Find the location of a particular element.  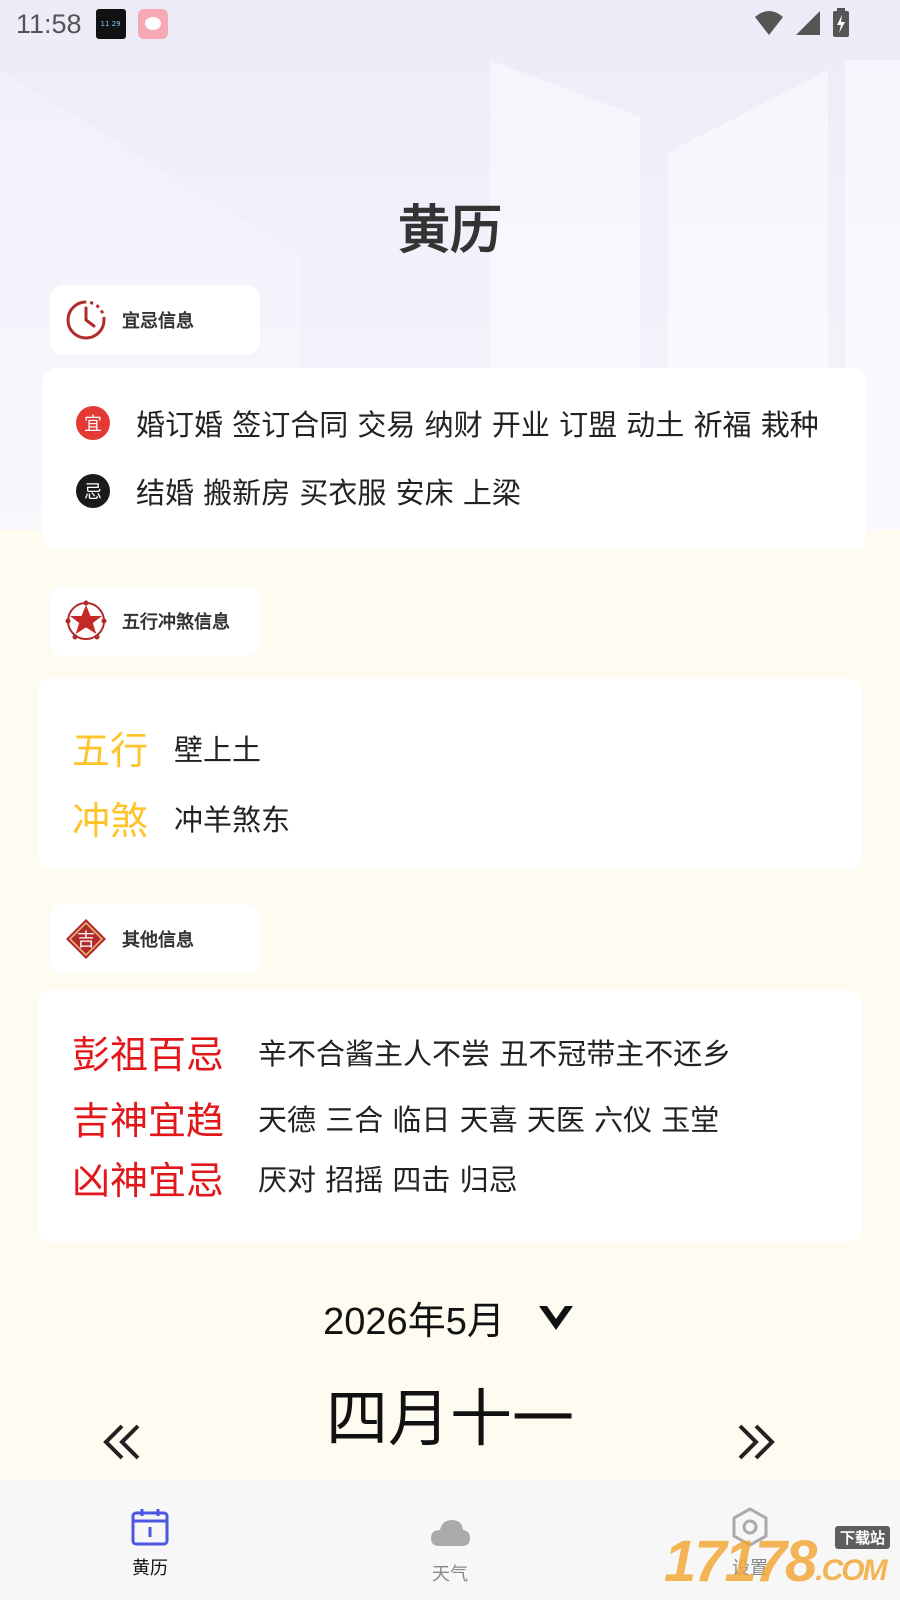

watermark-number: 17178 is located at coordinates (740, 1561).